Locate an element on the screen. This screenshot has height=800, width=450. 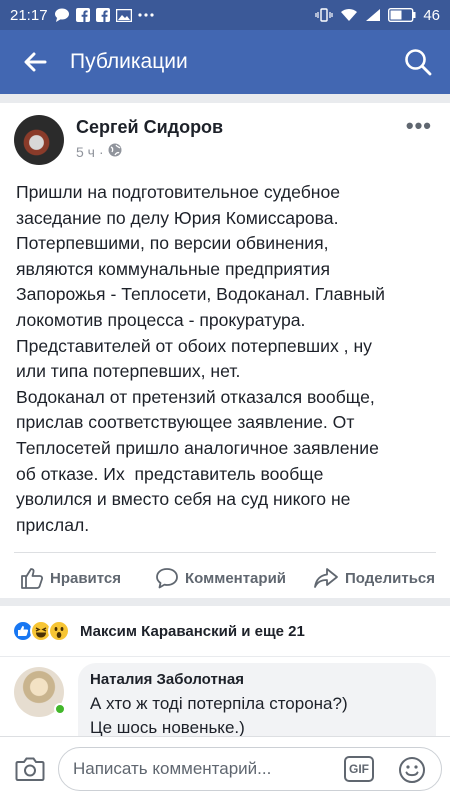
status-time: 21:17 is located at coordinates (29, 15).